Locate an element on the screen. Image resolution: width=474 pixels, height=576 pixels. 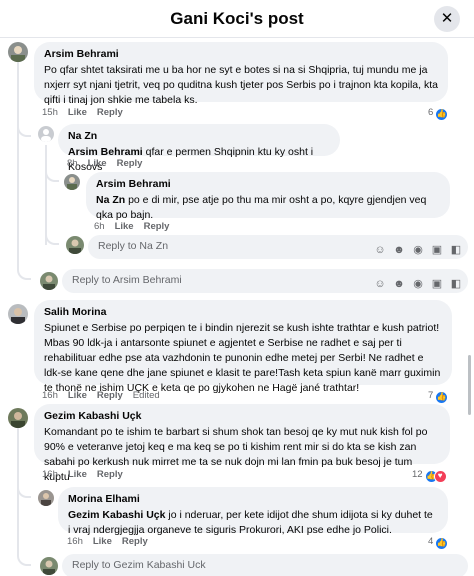
scrollbar-thumb is located at coordinates (469, 385).